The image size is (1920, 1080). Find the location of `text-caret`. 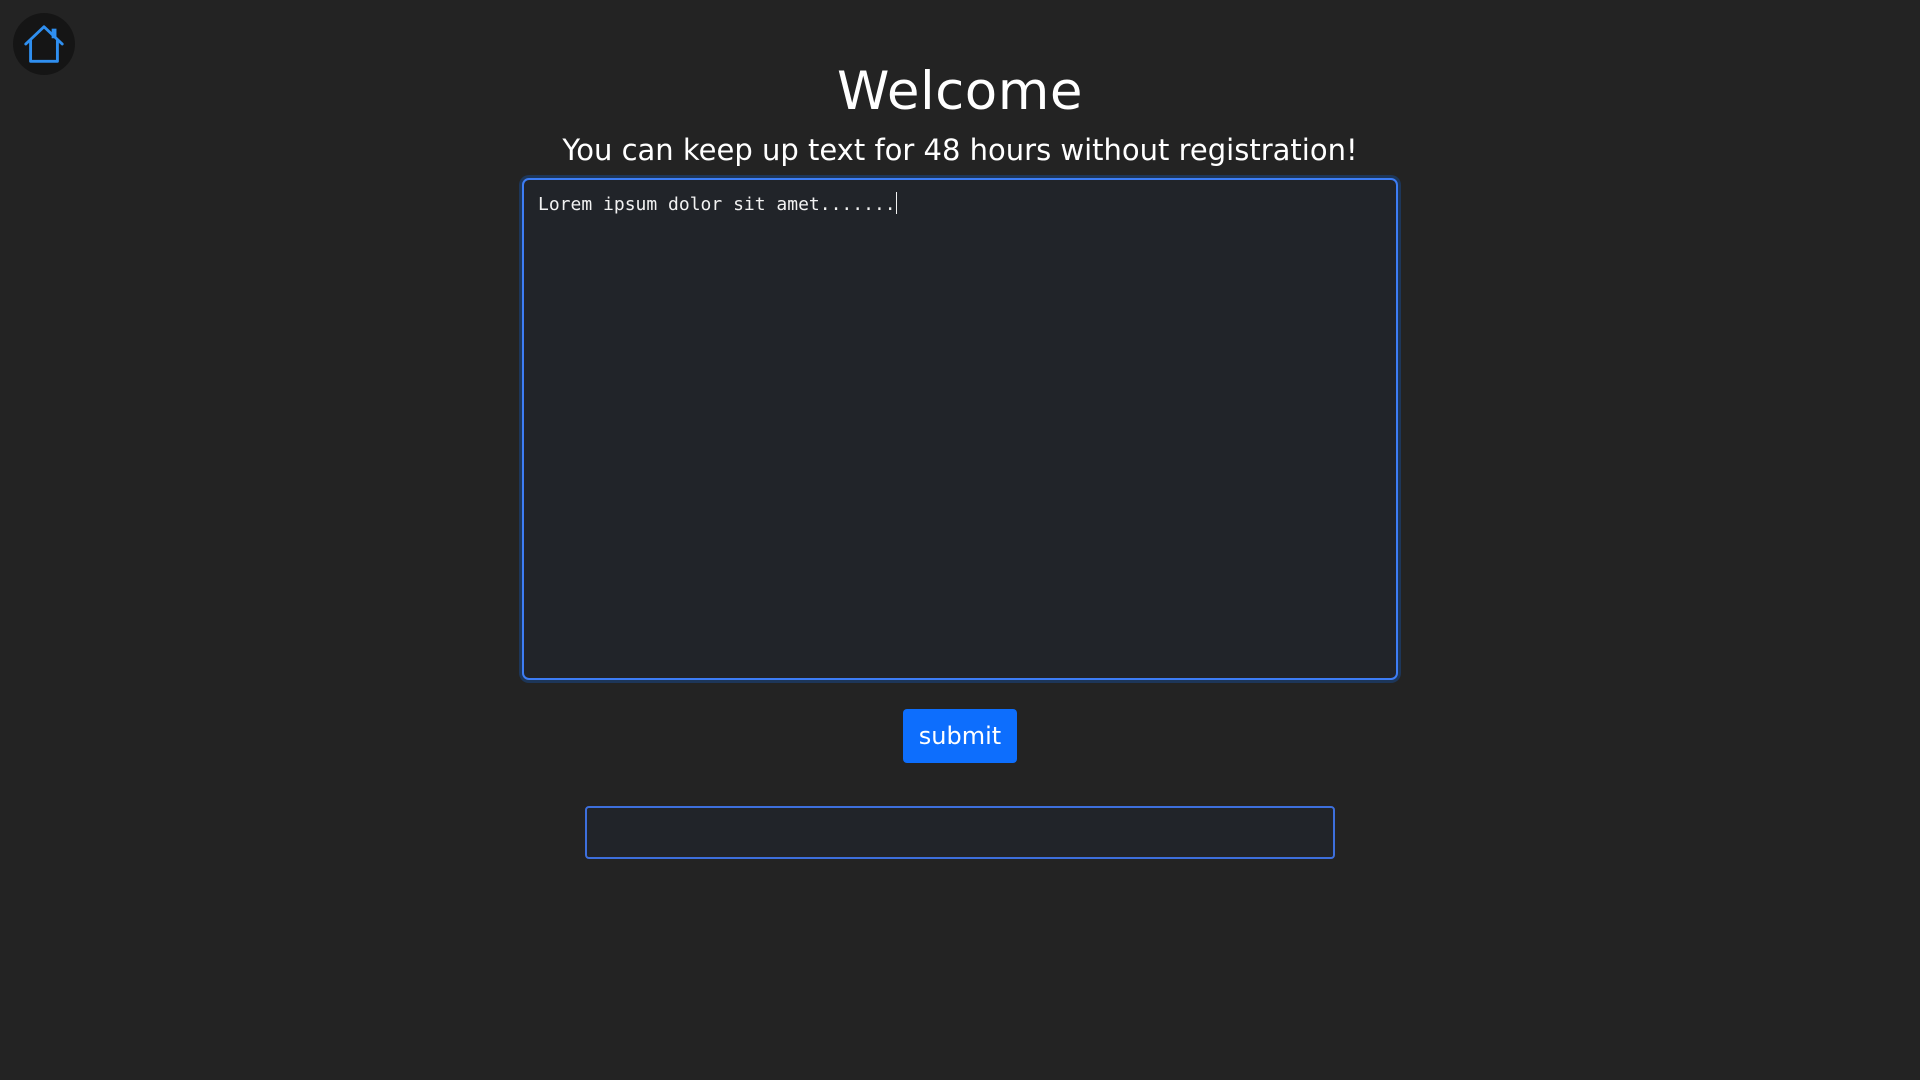

text-caret is located at coordinates (896, 203).